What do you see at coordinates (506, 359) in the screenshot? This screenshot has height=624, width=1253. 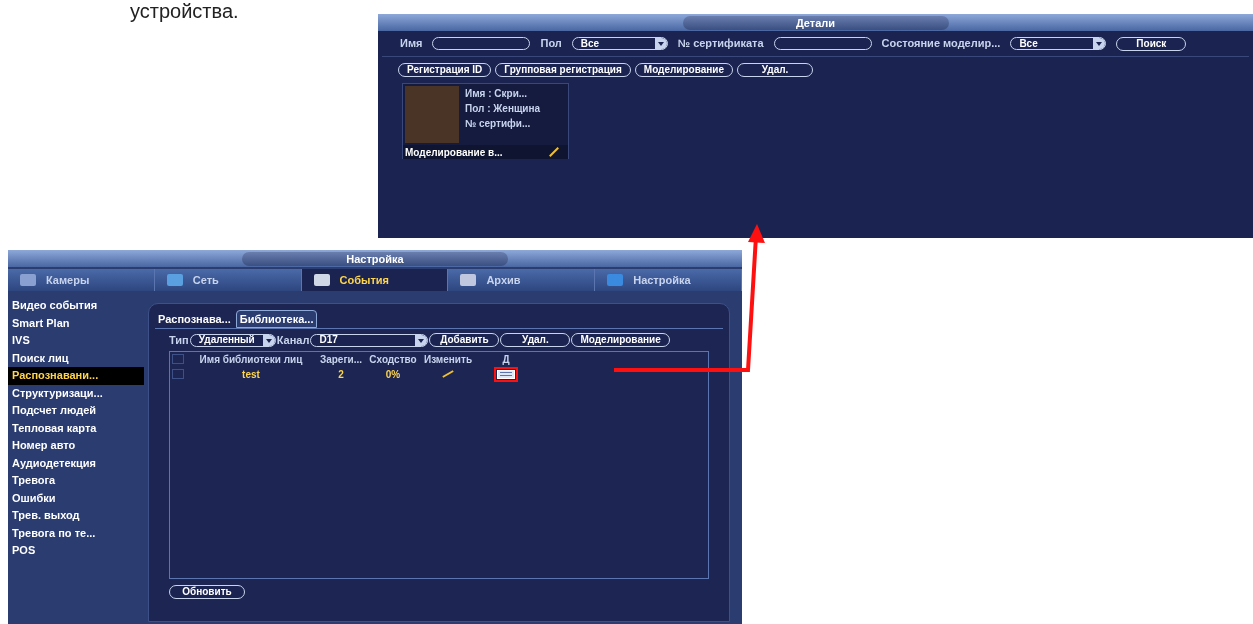 I see `column-header: Д` at bounding box center [506, 359].